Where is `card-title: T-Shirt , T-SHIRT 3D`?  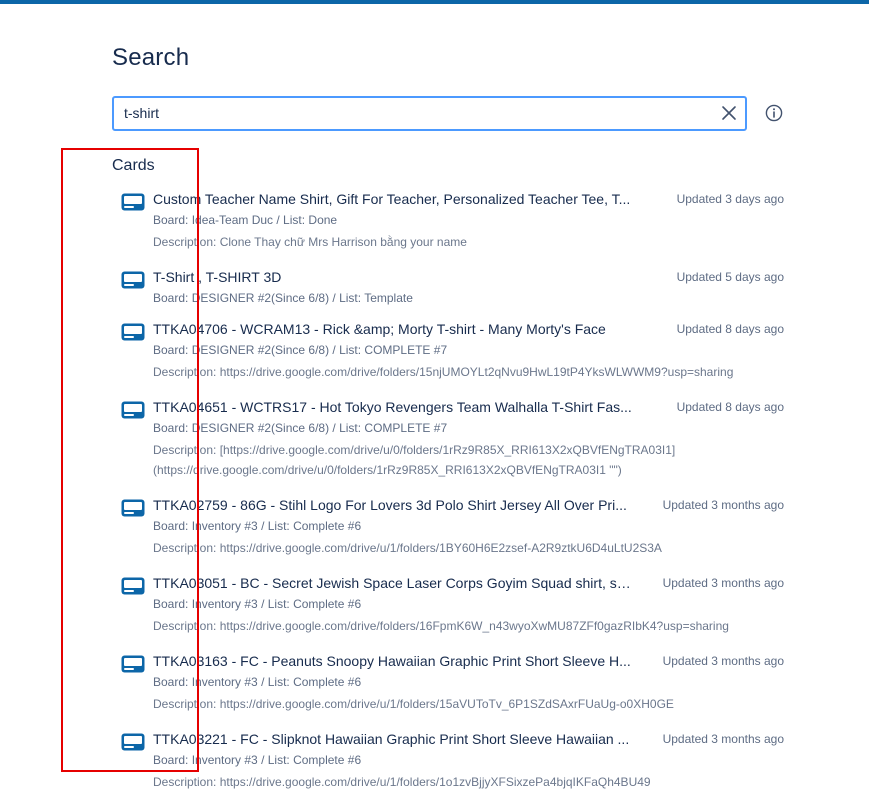
card-title: T-Shirt , T-SHIRT 3D is located at coordinates (393, 277).